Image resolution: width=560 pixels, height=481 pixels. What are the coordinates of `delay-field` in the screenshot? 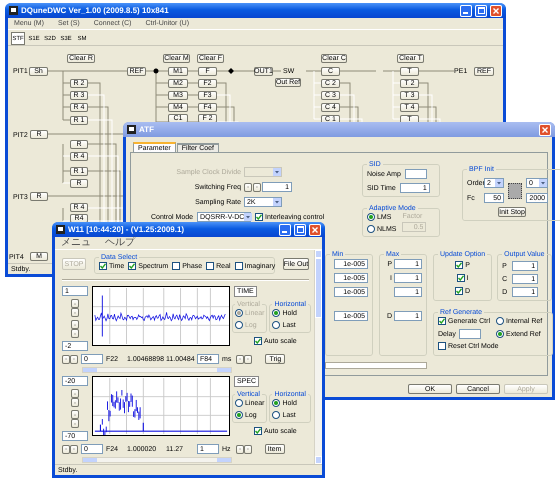 It's located at (469, 334).